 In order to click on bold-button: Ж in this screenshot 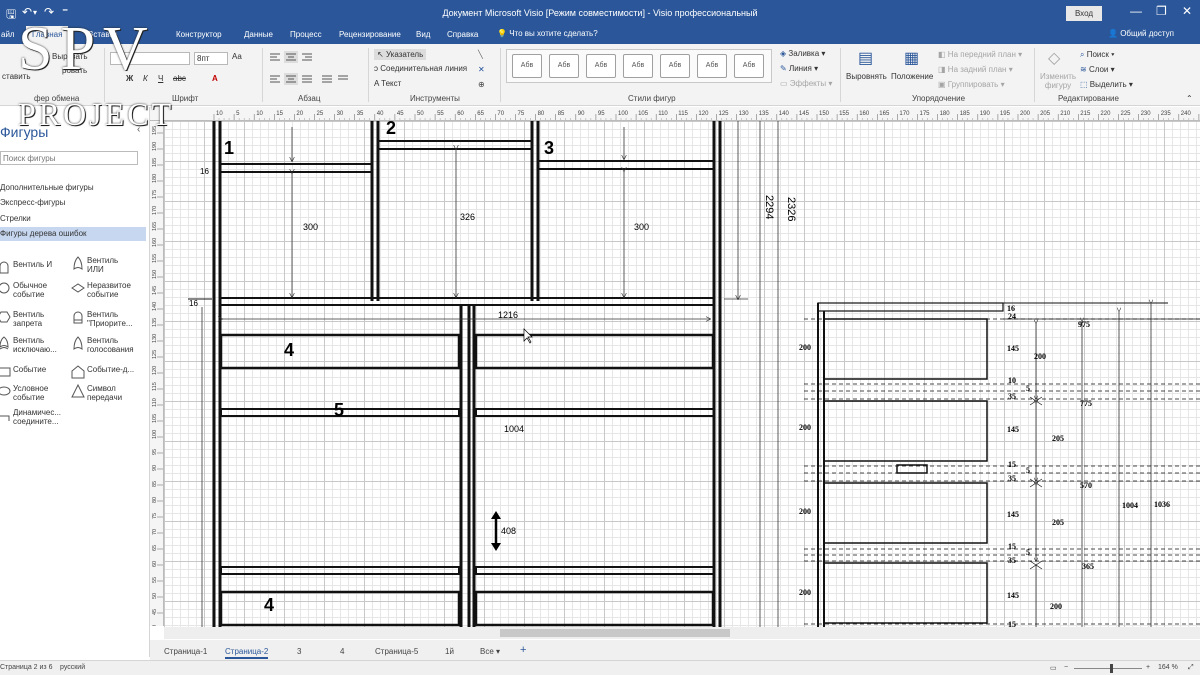, I will do `click(129, 78)`.